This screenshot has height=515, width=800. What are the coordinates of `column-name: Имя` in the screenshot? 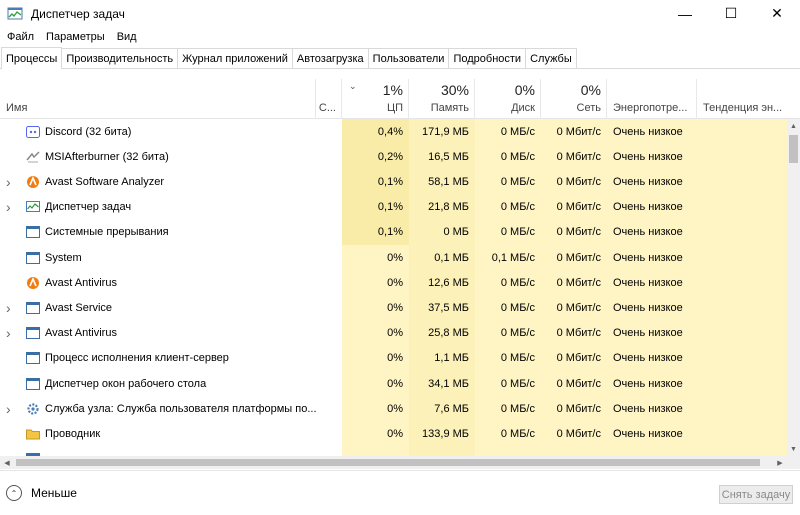 It's located at (158, 99).